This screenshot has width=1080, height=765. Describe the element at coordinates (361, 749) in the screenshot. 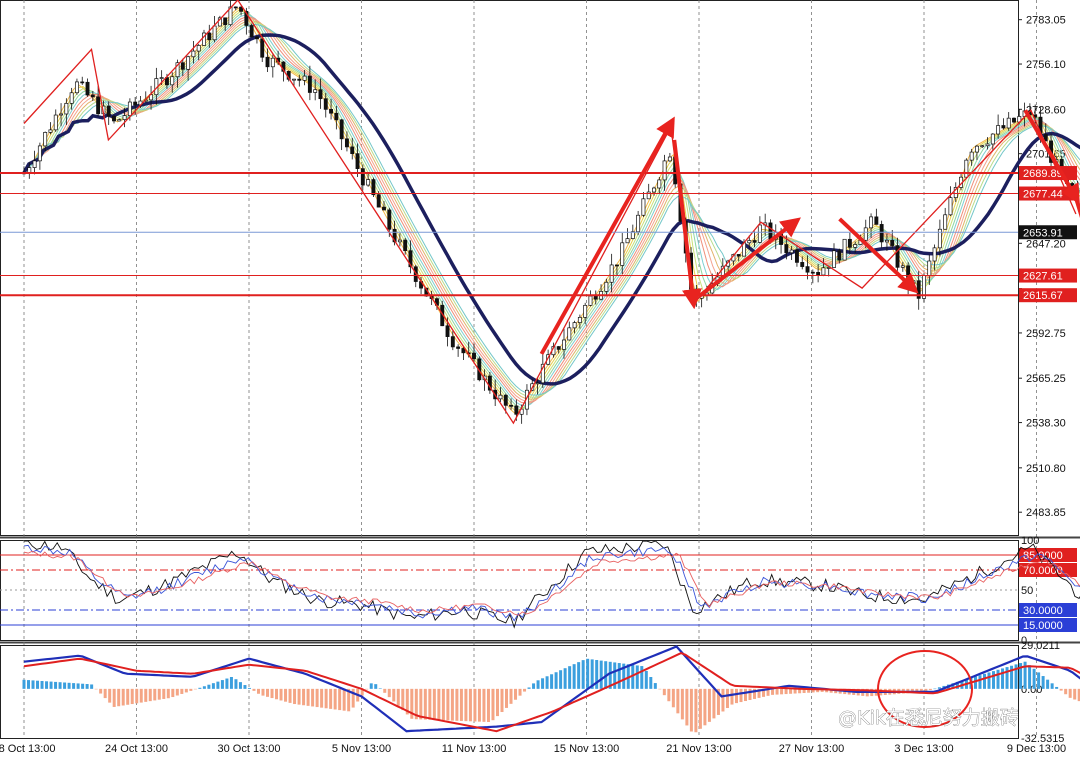

I see `date-tick-label: 5 Nov 13:00` at that location.